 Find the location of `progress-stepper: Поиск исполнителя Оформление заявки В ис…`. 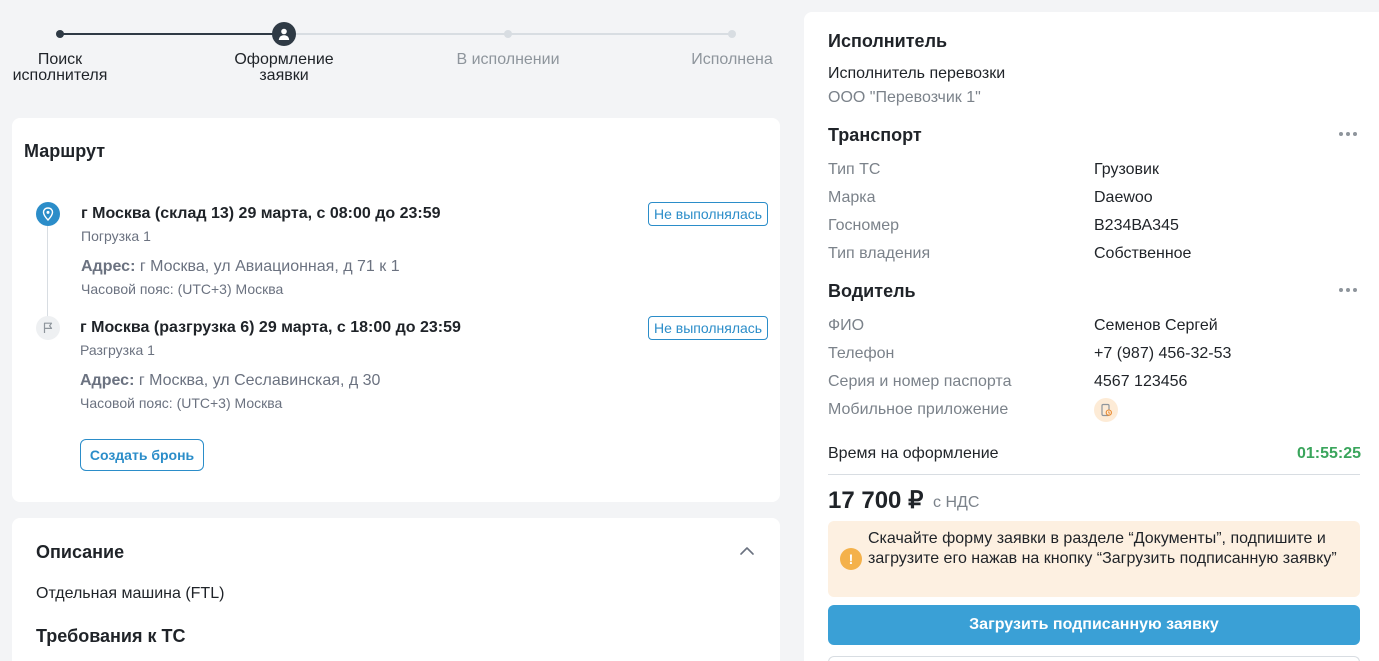

progress-stepper: Поиск исполнителя Оформление заявки В ис… is located at coordinates (395, 55).